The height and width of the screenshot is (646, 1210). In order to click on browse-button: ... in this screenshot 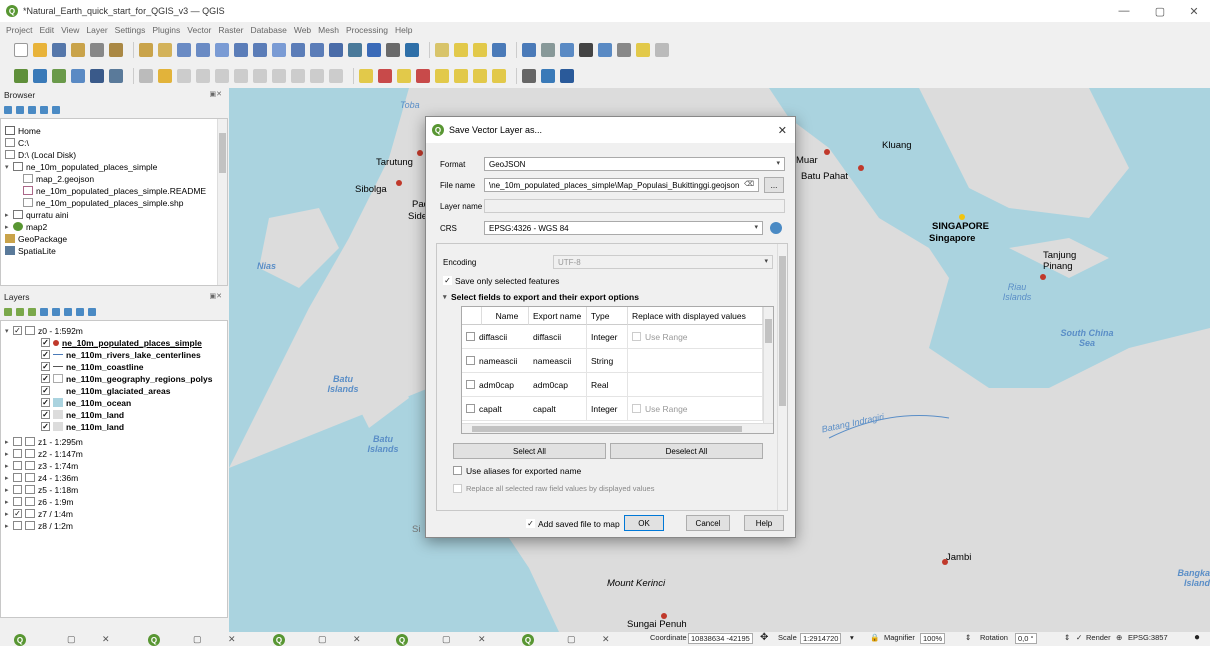, I will do `click(774, 185)`.